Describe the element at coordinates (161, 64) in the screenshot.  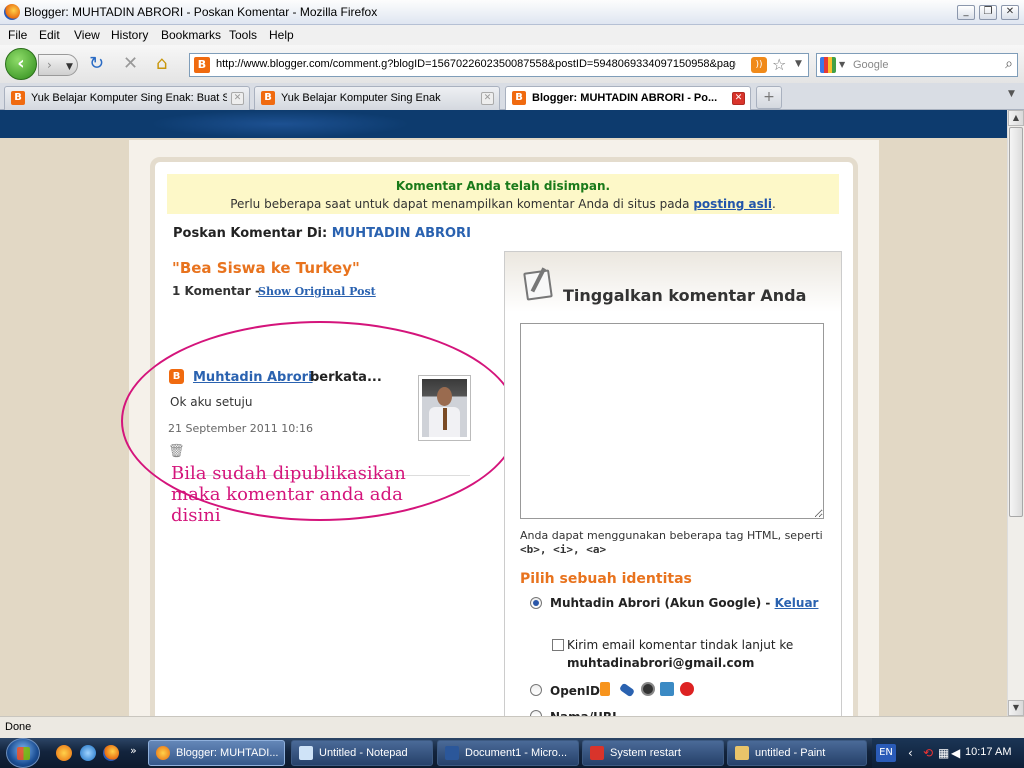
I see `home-icon: ⌂` at that location.